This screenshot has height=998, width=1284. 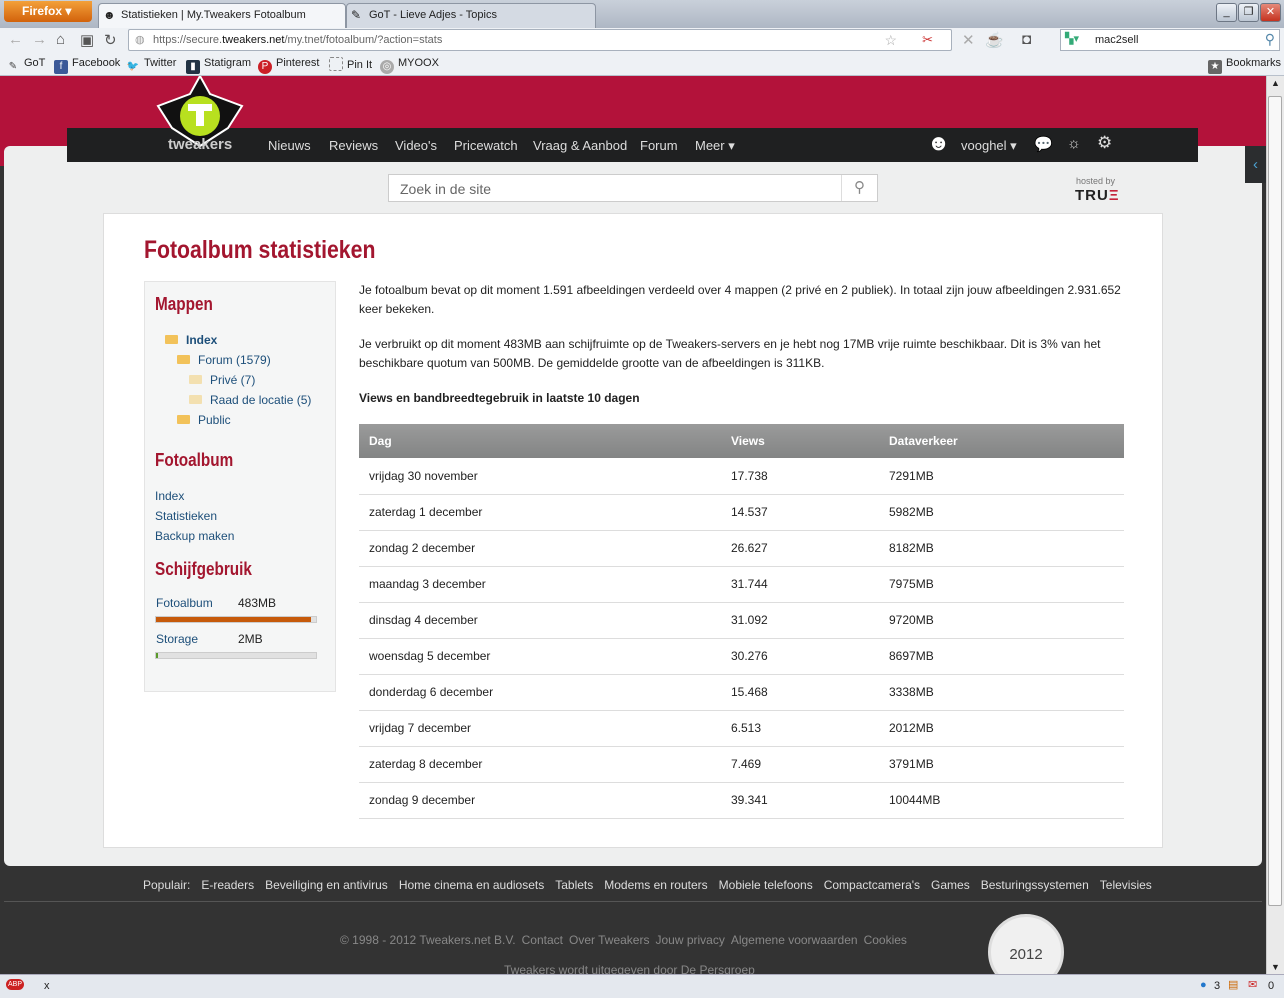 What do you see at coordinates (1203, 985) in the screenshot?
I see `notification-icon: ●` at bounding box center [1203, 985].